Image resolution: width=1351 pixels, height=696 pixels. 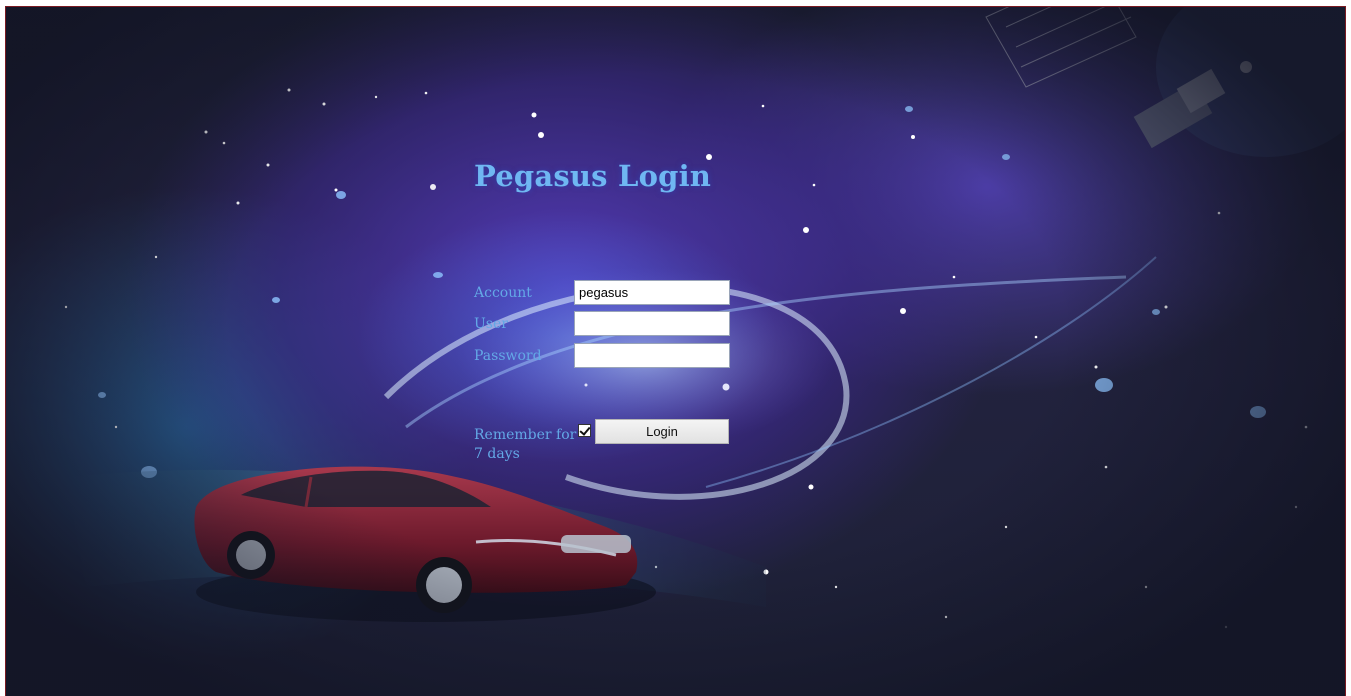 What do you see at coordinates (652, 323) in the screenshot?
I see `user-input` at bounding box center [652, 323].